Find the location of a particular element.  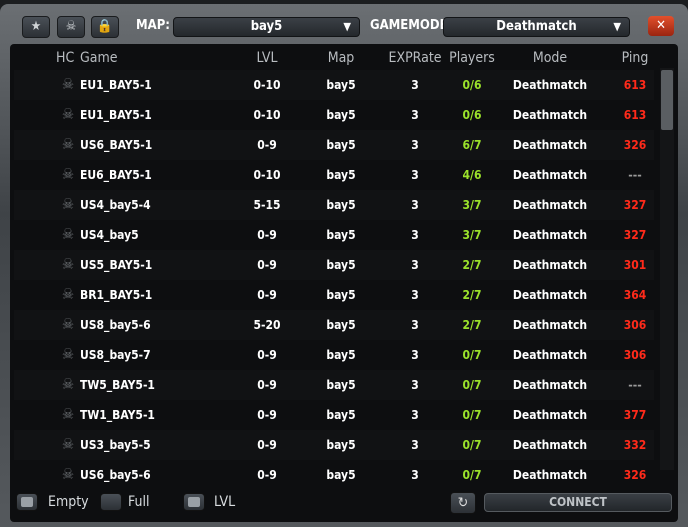

gamemode-dropdown: Deathmatch ▼ is located at coordinates (536, 27).